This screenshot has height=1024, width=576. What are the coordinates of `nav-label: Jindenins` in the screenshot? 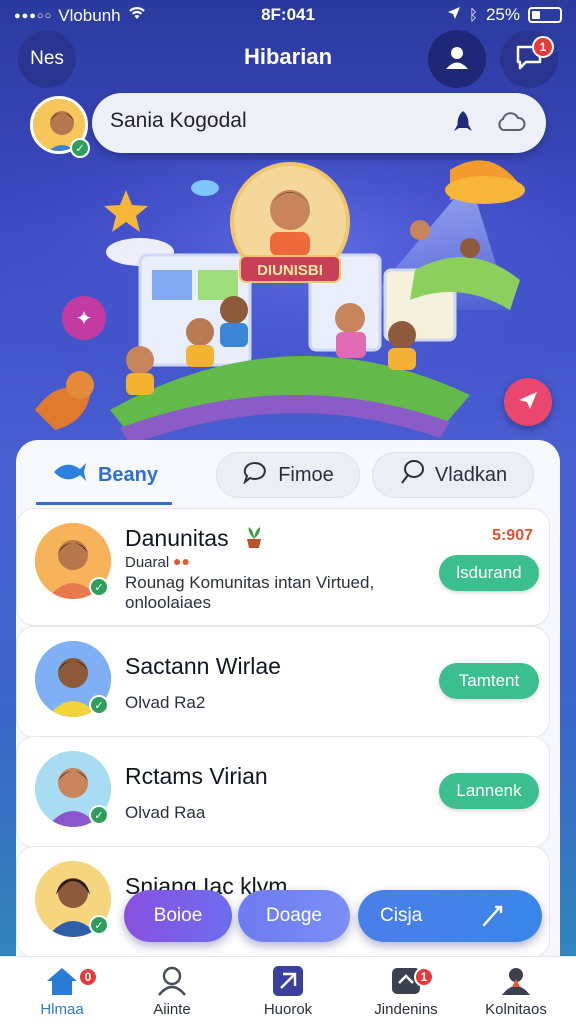 It's located at (406, 1009).